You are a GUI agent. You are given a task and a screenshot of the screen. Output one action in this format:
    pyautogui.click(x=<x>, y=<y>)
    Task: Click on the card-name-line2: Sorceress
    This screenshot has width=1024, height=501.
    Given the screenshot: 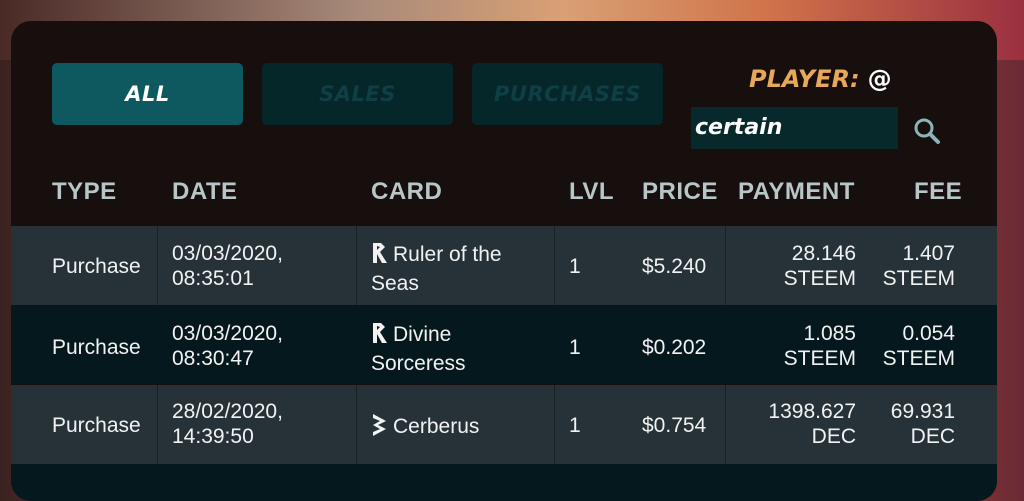 What is the action you would take?
    pyautogui.click(x=418, y=363)
    